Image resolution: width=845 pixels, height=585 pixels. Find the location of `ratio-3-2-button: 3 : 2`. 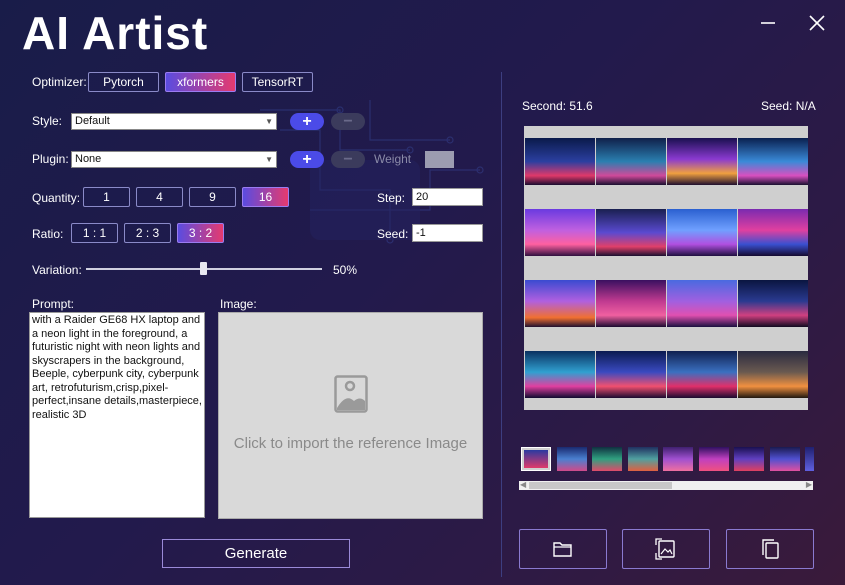

ratio-3-2-button: 3 : 2 is located at coordinates (200, 233).